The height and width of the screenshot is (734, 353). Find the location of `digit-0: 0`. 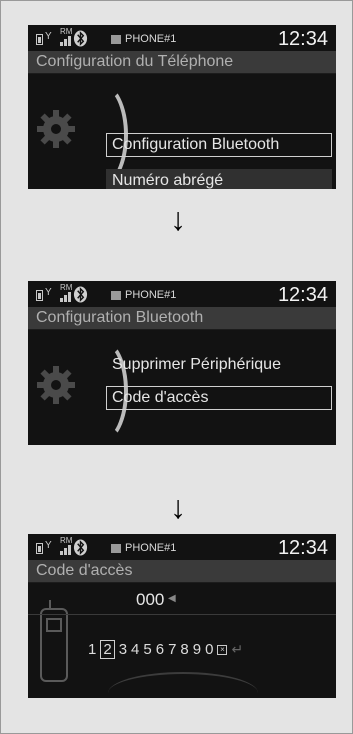

digit-0: 0 is located at coordinates (209, 649).